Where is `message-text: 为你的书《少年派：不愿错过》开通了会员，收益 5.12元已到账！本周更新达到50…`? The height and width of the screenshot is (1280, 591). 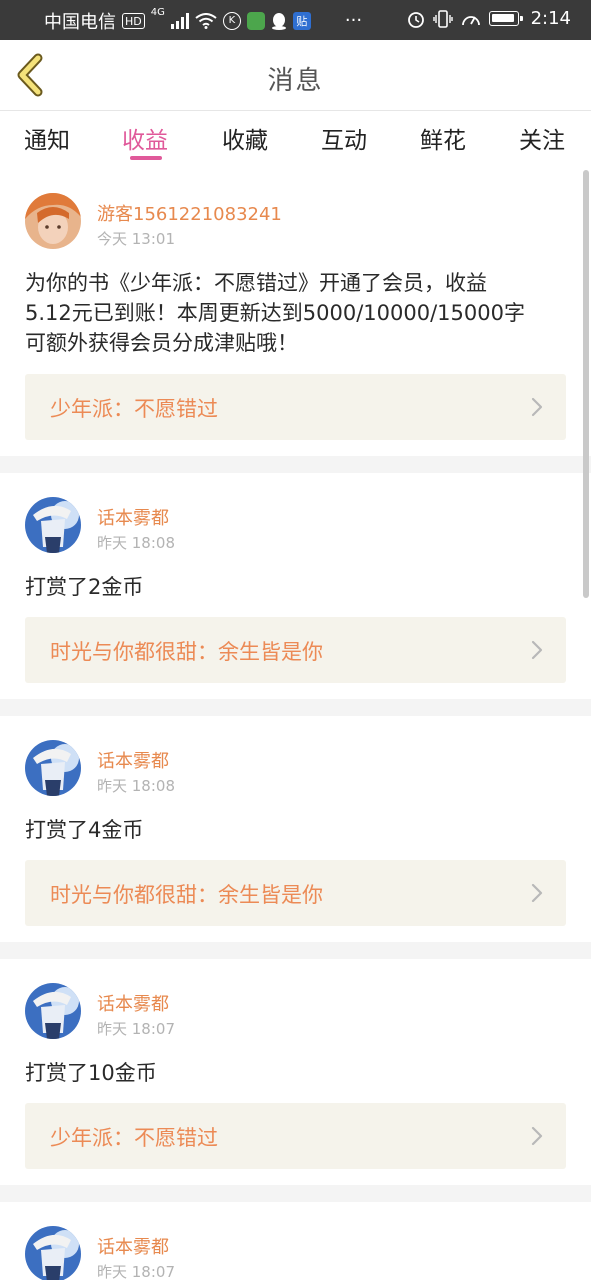
message-text: 为你的书《少年派：不愿错过》开通了会员，收益 5.12元已到账！本周更新达到50… is located at coordinates (295, 313).